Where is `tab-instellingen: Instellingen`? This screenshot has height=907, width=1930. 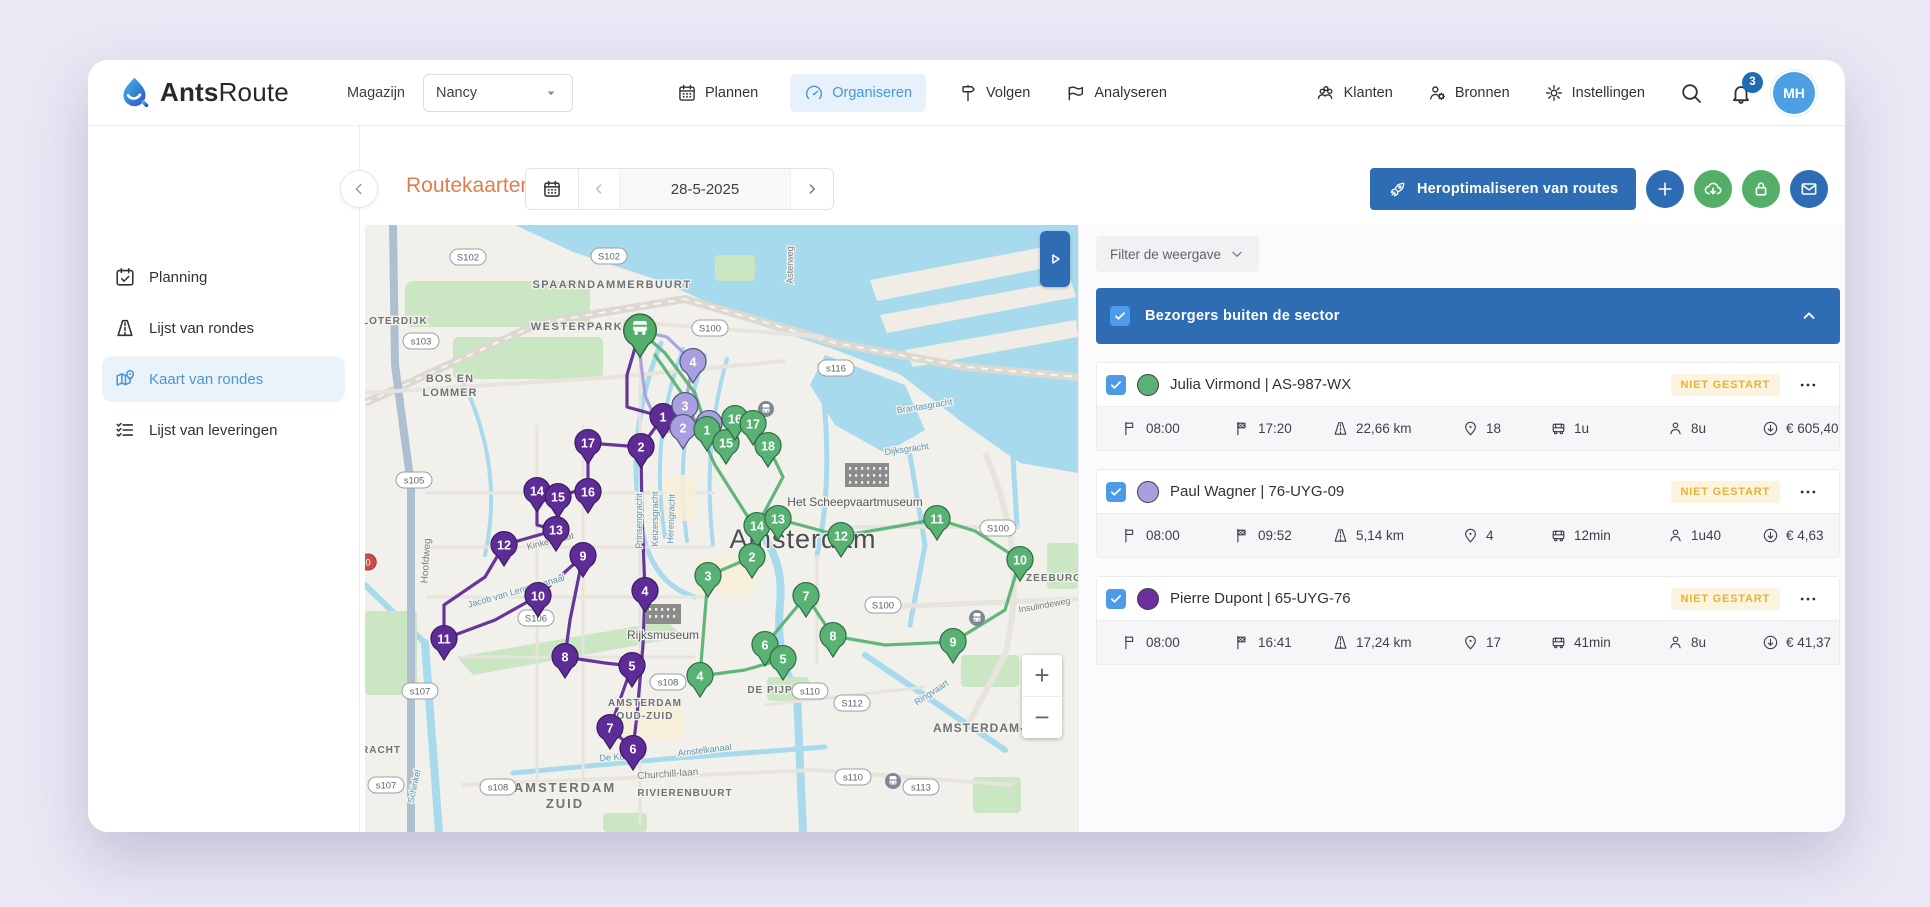
tab-instellingen: Instellingen is located at coordinates (1594, 93).